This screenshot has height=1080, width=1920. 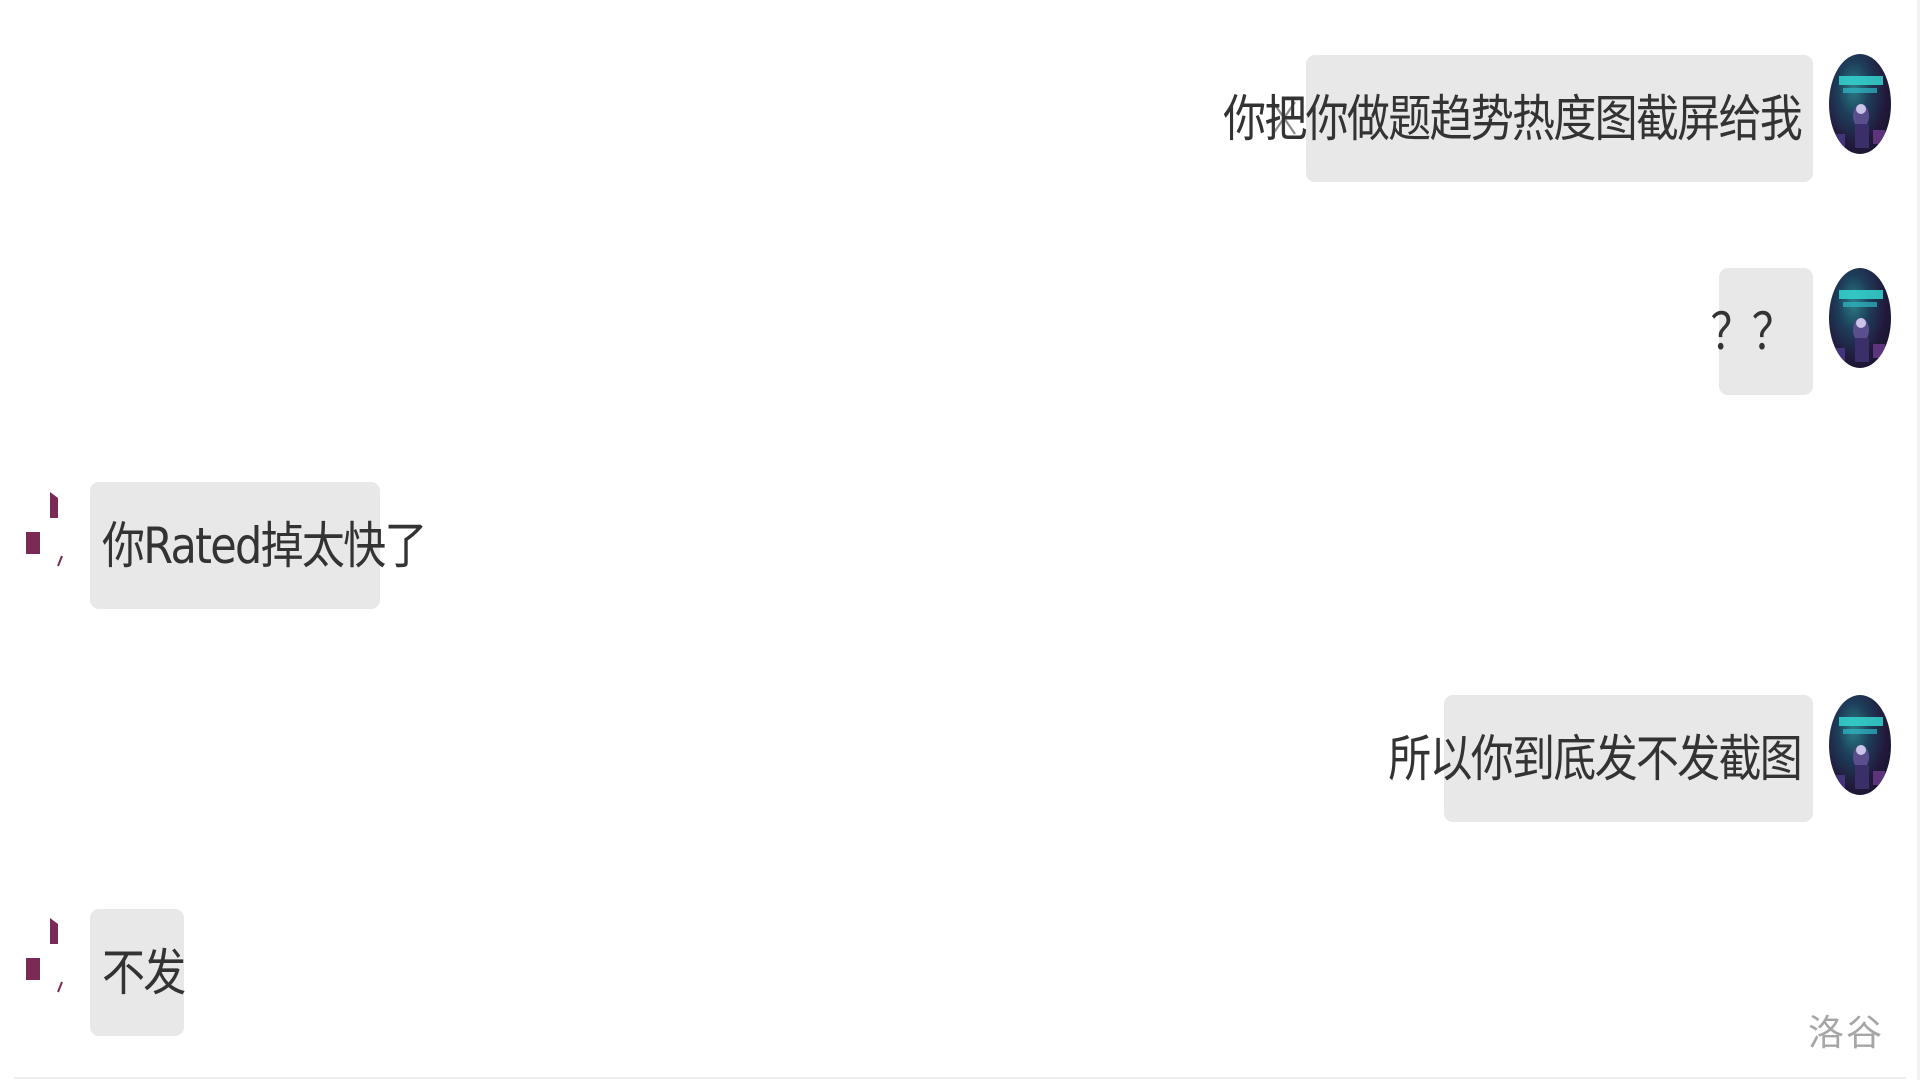 I want to click on message-bubble: 你把你做题趋势热度图截屏给我, so click(x=1518, y=118).